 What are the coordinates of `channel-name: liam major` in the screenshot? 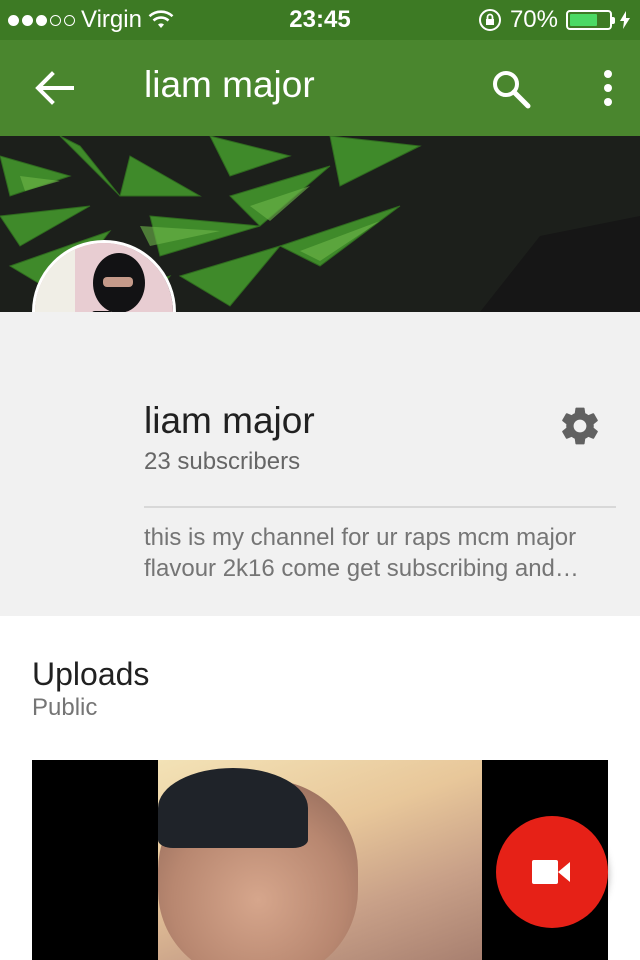 It's located at (229, 420).